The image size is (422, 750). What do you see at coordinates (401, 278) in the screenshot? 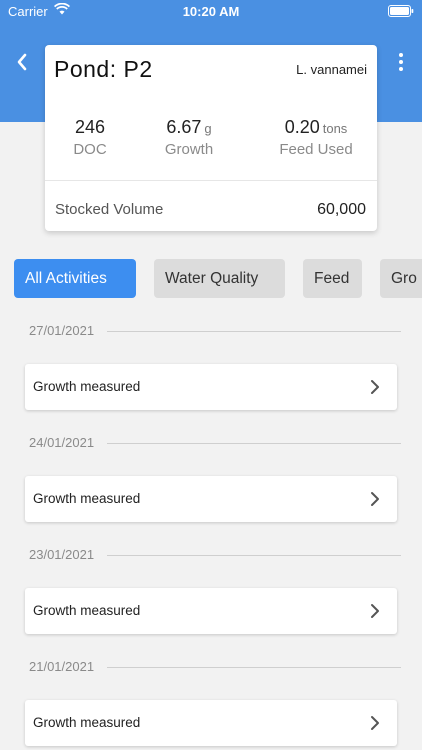
I see `filter-growth: Gro` at bounding box center [401, 278].